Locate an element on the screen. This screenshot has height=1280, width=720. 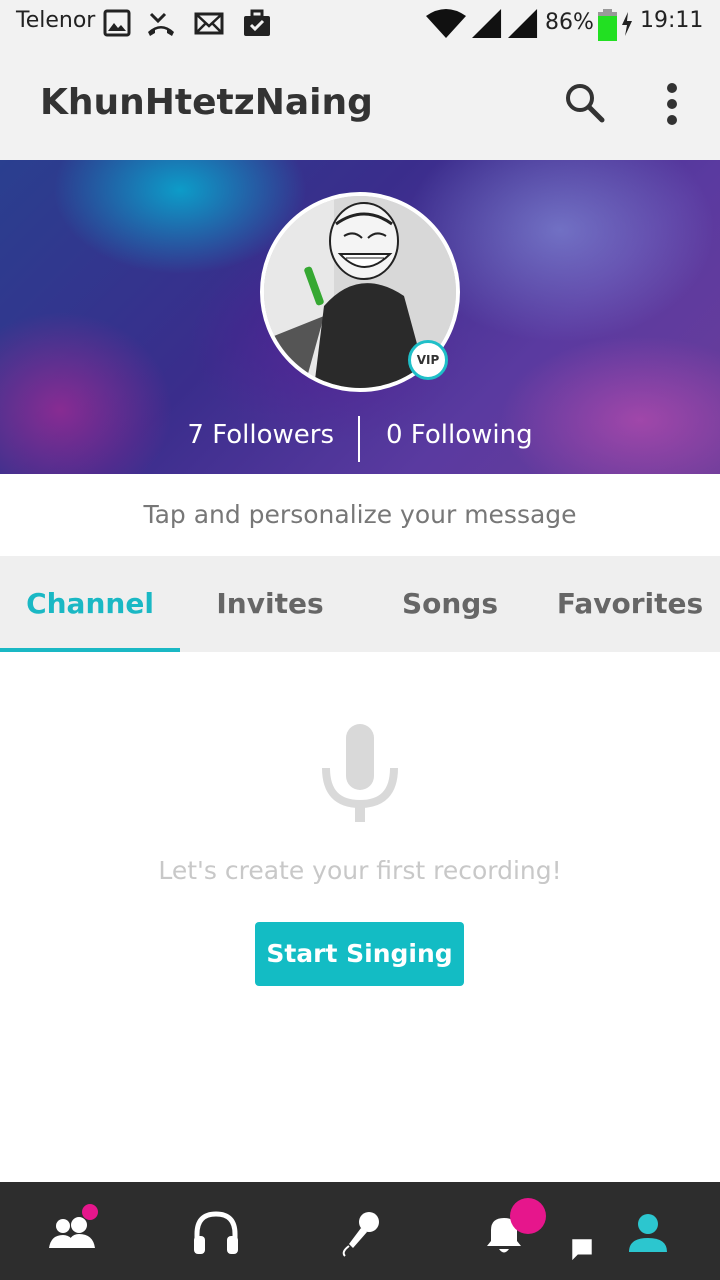
tab-invites: Invites is located at coordinates (270, 604).